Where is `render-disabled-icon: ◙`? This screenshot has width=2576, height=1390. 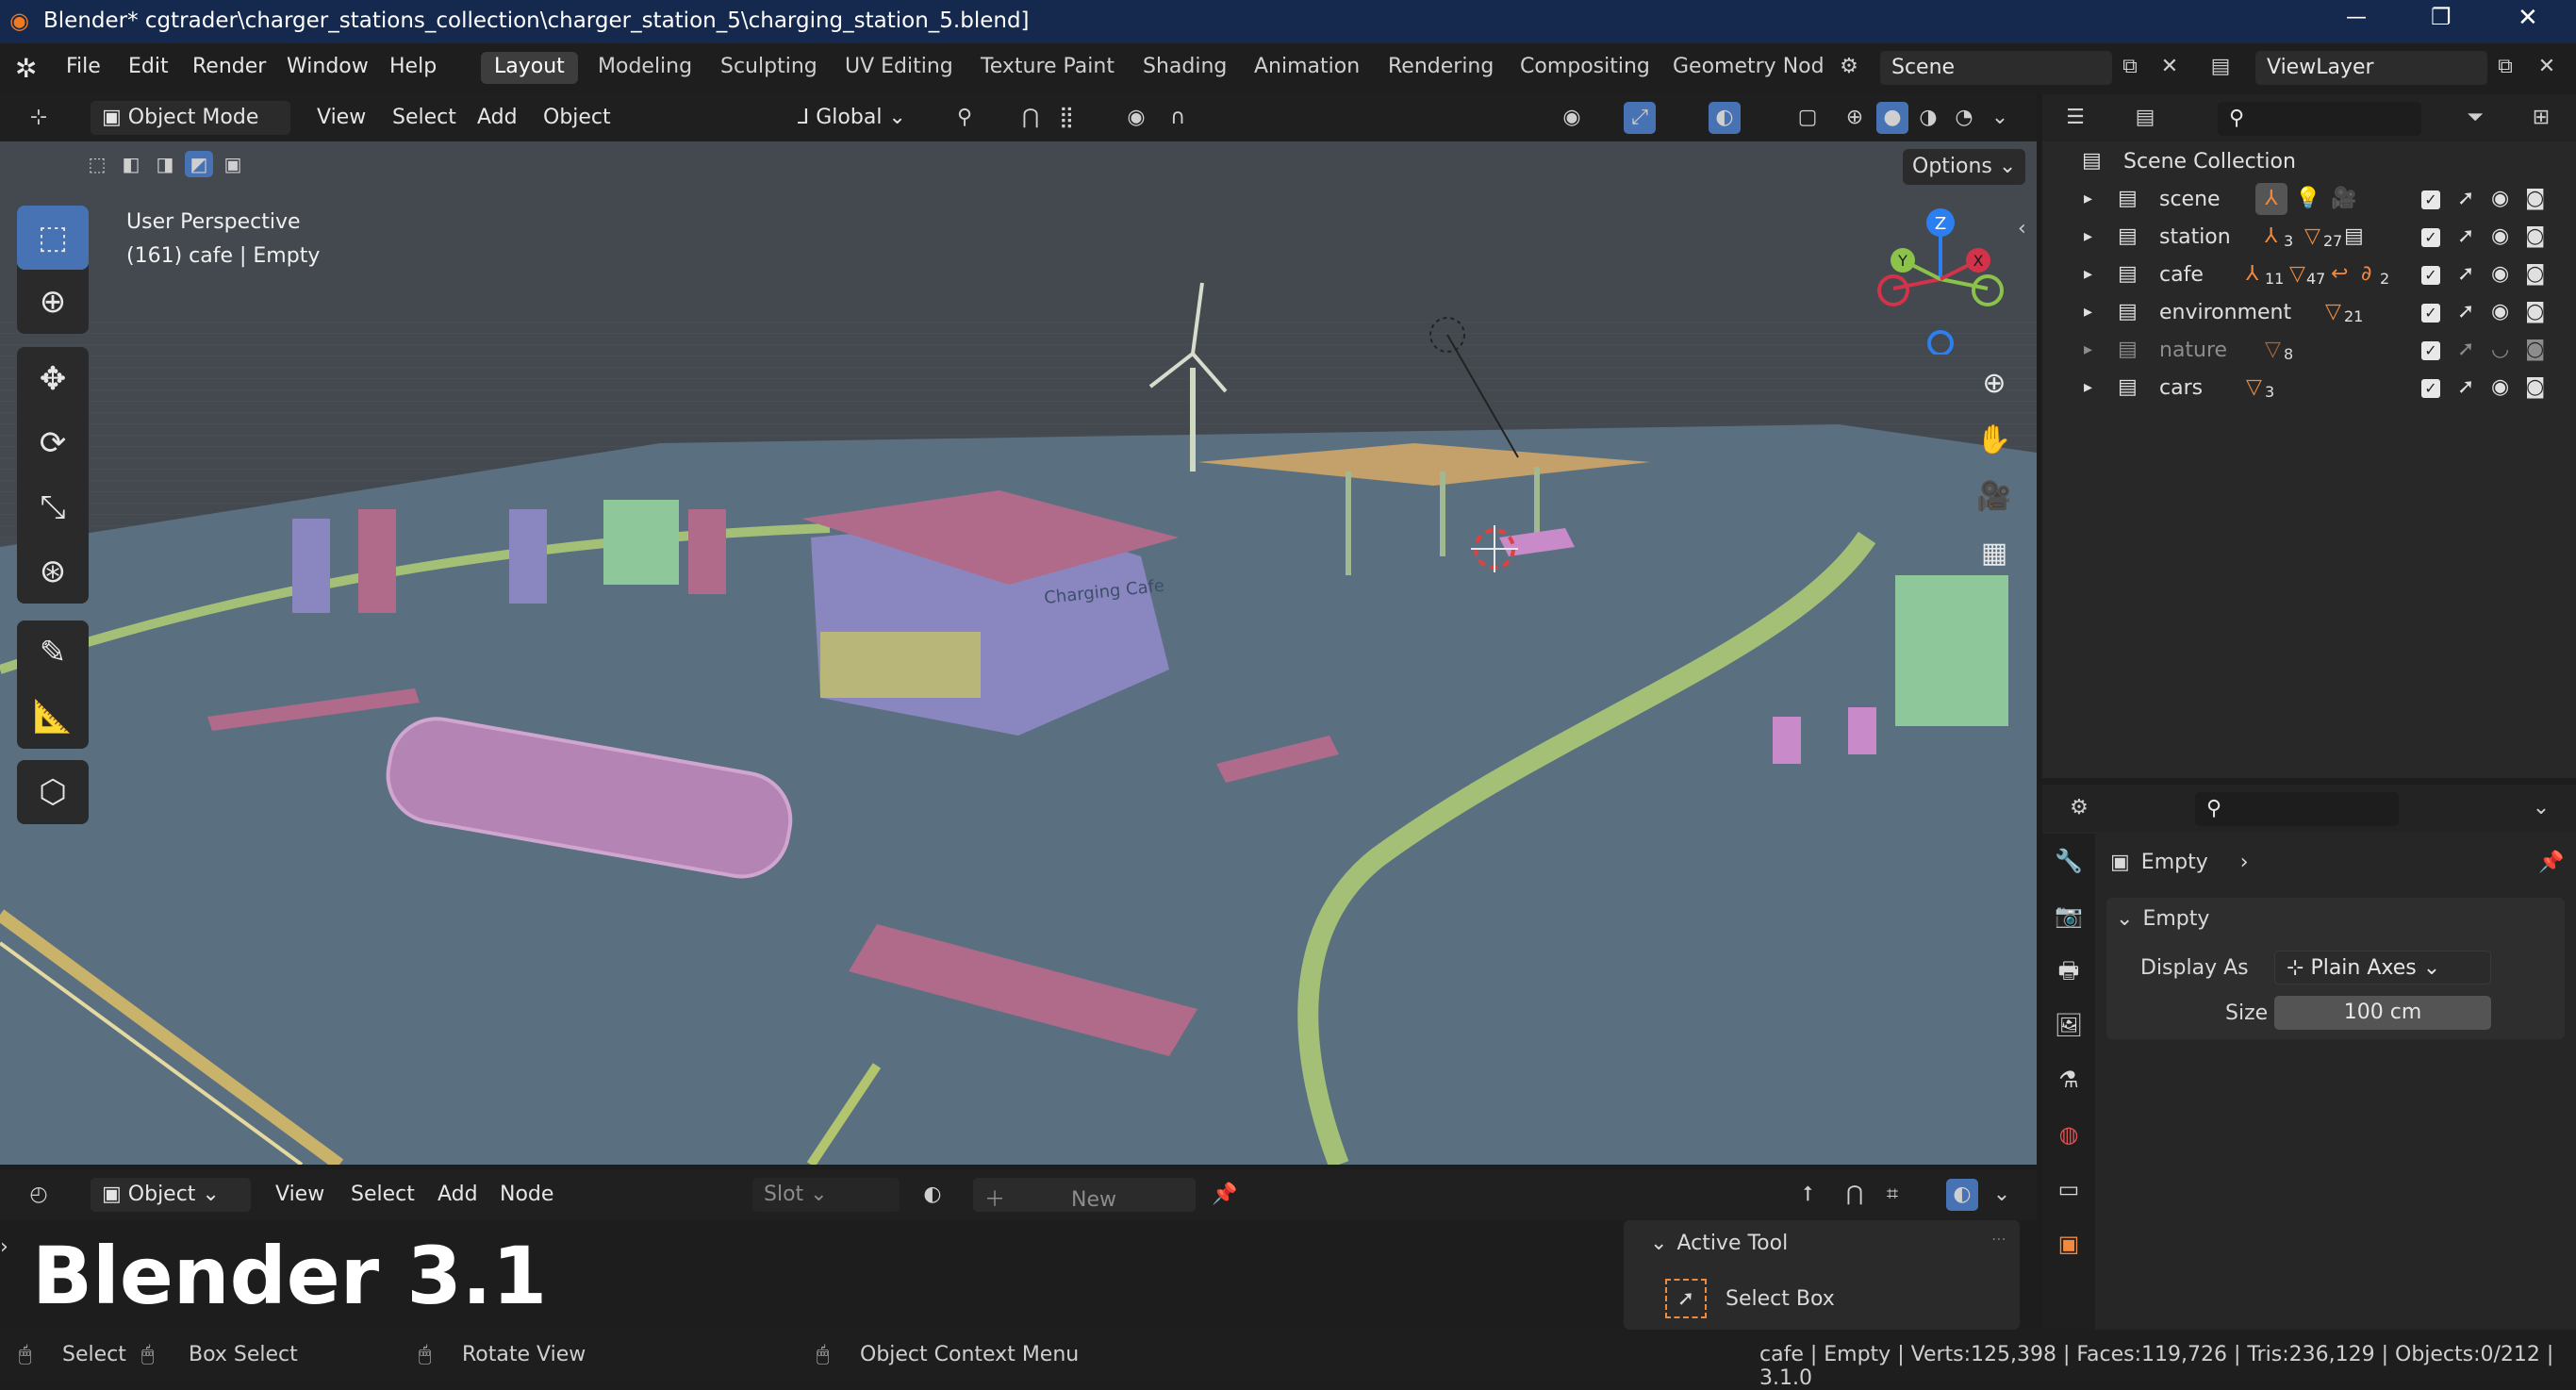
render-disabled-icon: ◙ is located at coordinates (2535, 349).